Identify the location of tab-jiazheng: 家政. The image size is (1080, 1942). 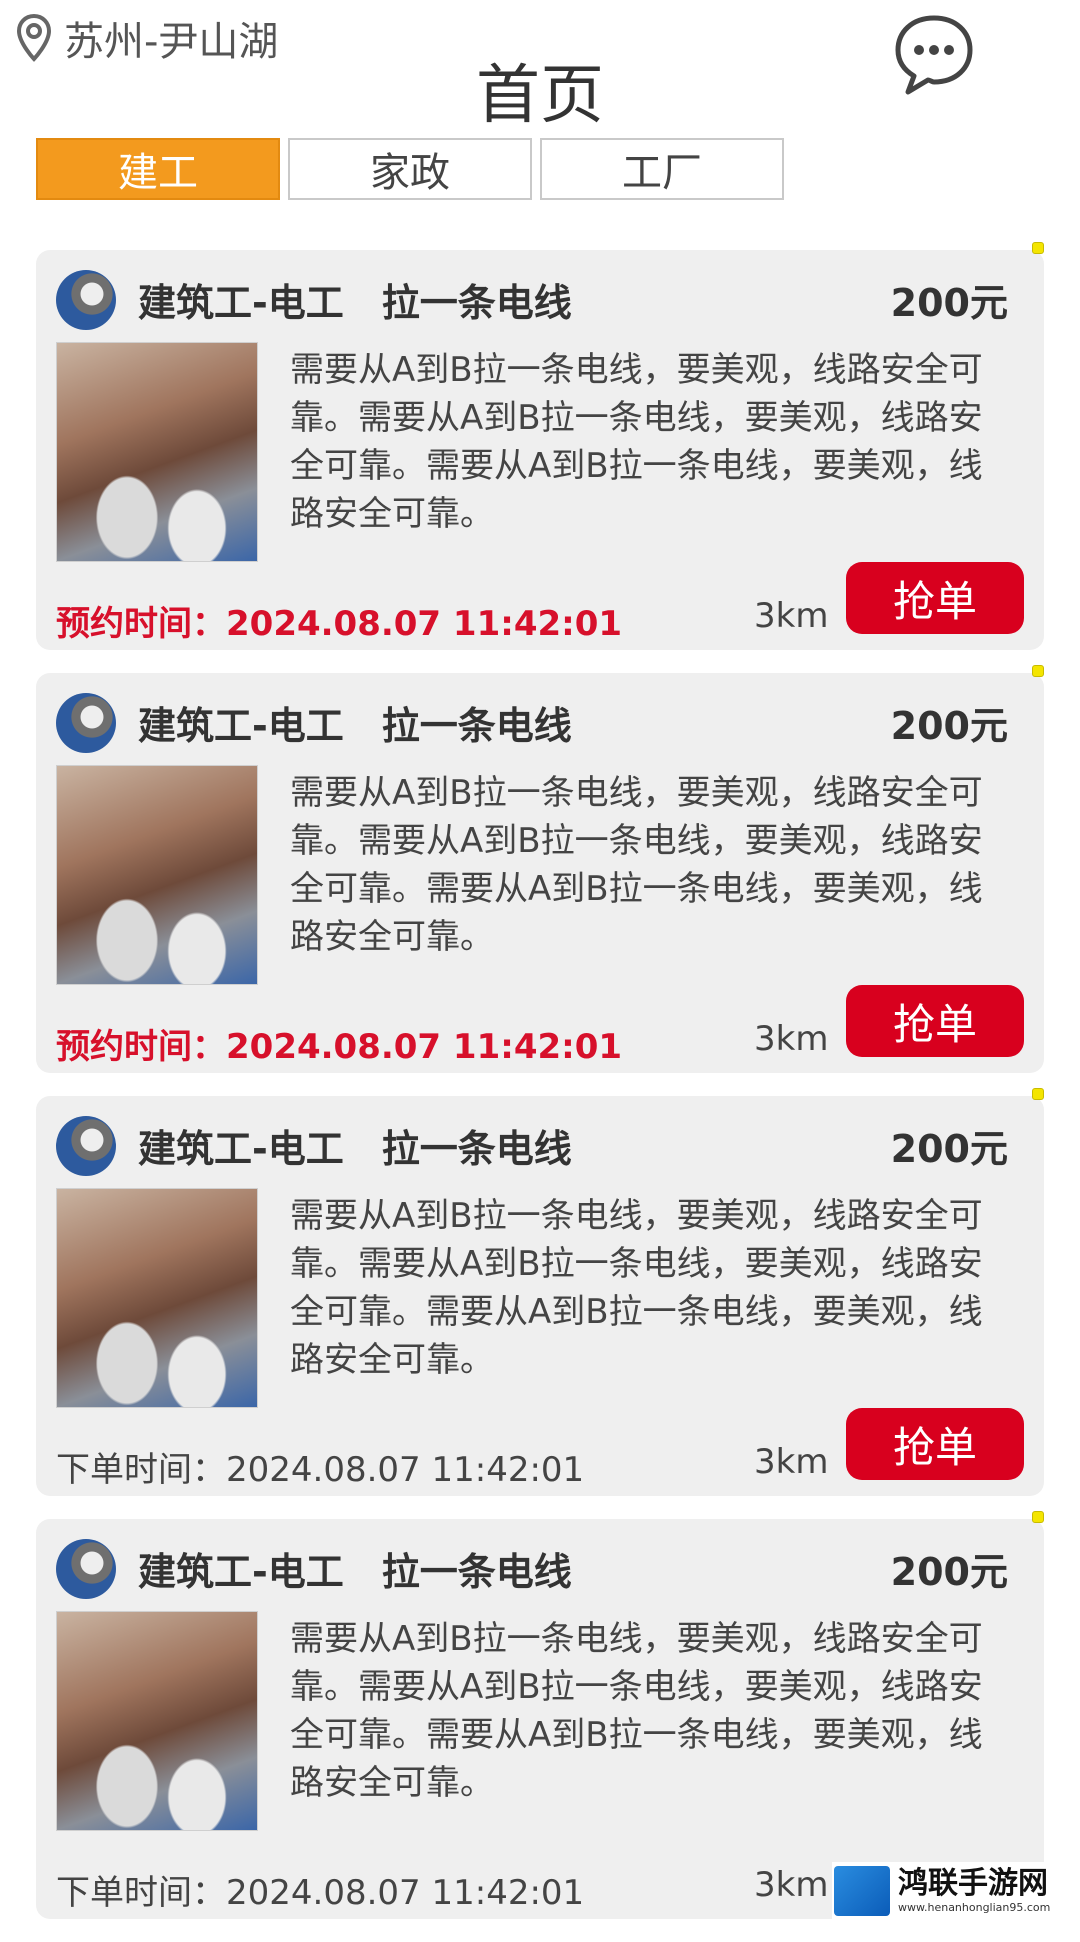
(410, 169).